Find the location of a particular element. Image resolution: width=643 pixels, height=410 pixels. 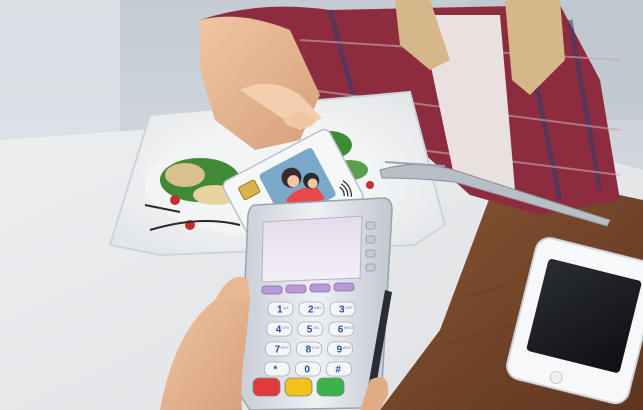

keypad-key-letters: MNO is located at coordinates (348, 327).